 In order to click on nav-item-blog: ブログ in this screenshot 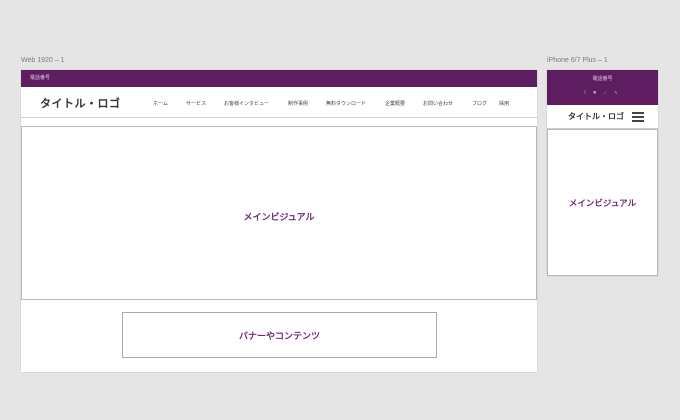, I will do `click(479, 103)`.